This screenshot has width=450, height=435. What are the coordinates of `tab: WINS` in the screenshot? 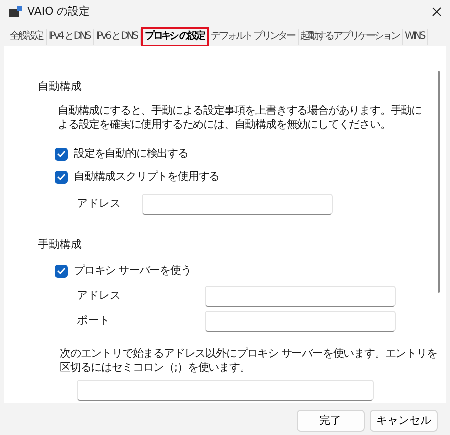 It's located at (415, 37).